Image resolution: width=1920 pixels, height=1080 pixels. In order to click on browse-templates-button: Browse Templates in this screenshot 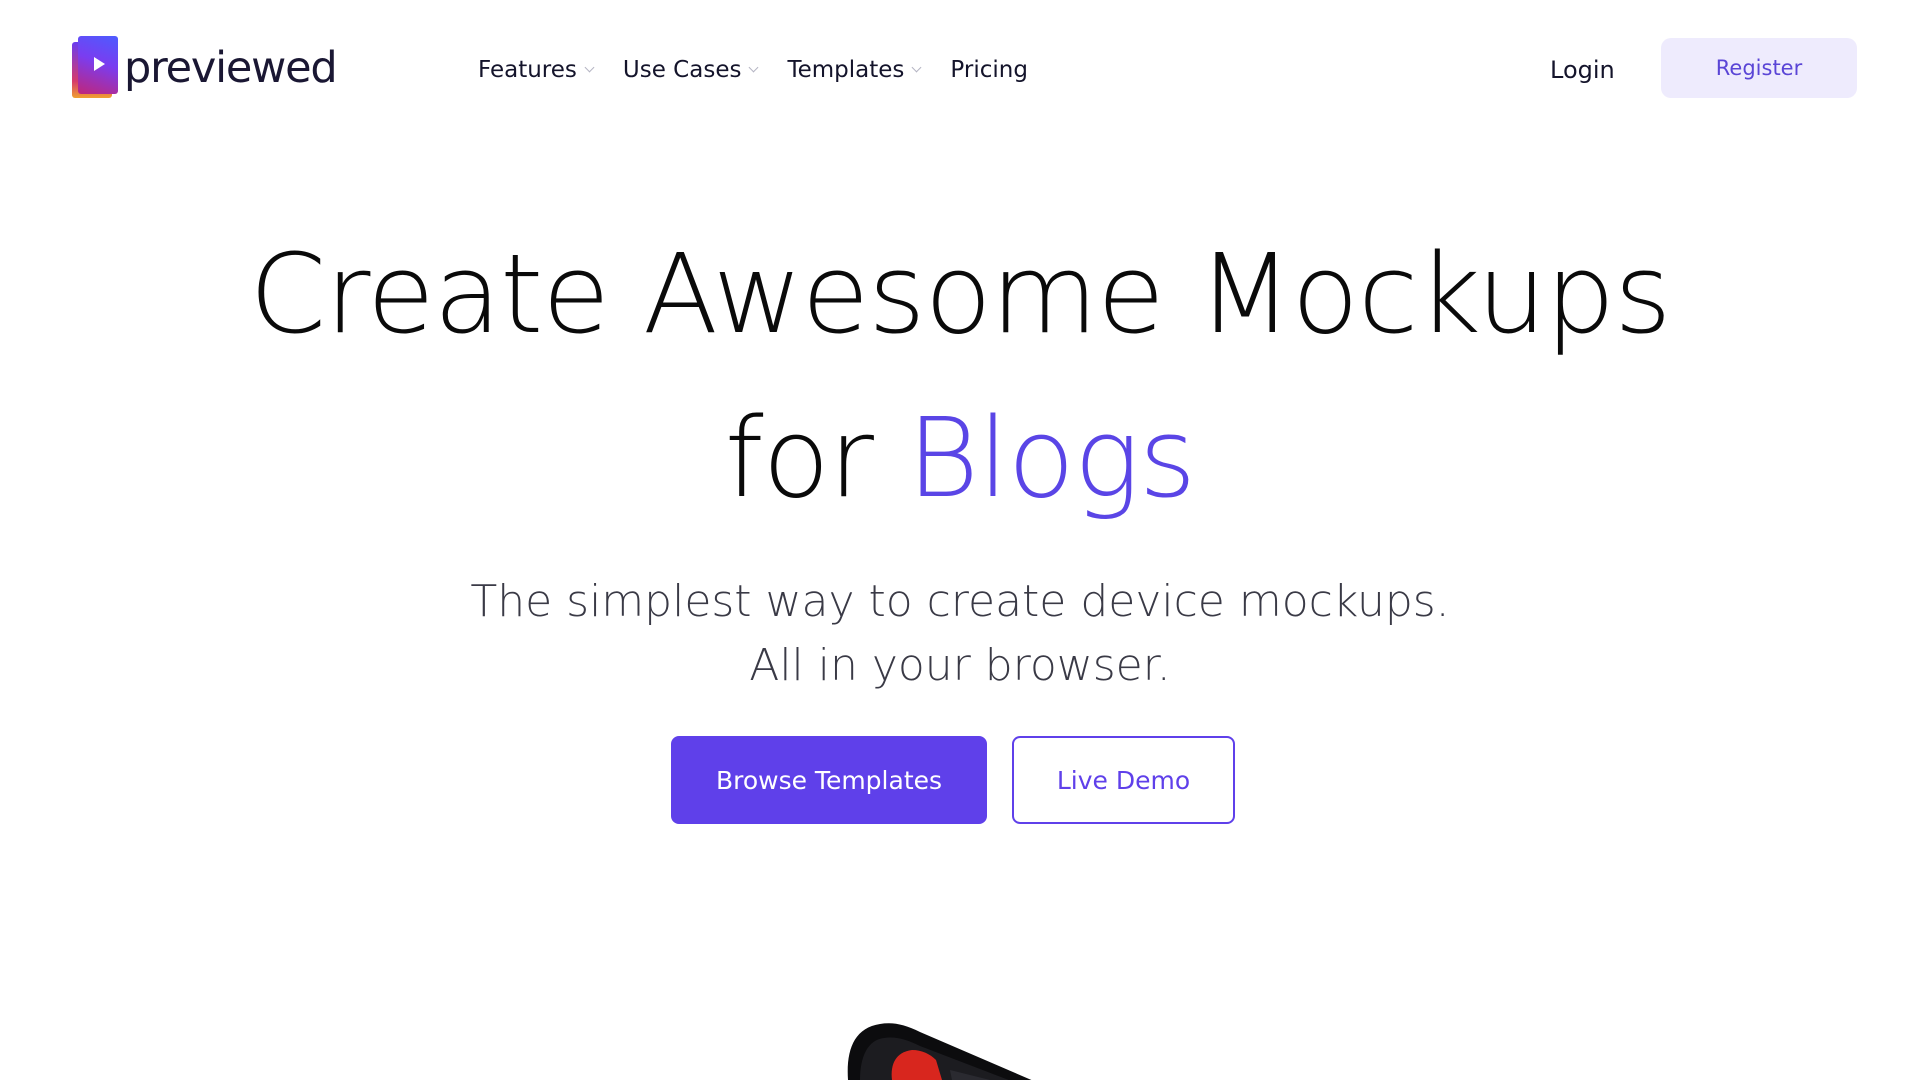, I will do `click(829, 780)`.